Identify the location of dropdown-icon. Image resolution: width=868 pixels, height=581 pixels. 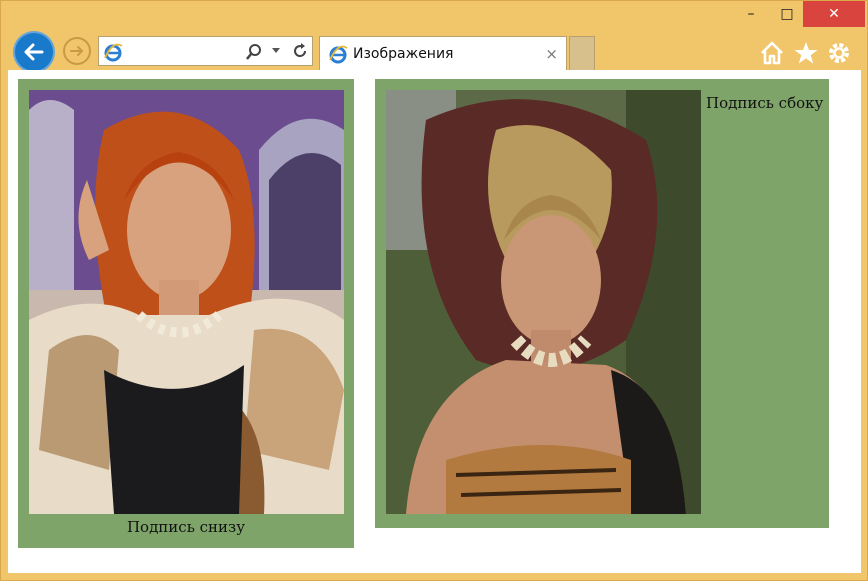
(276, 51).